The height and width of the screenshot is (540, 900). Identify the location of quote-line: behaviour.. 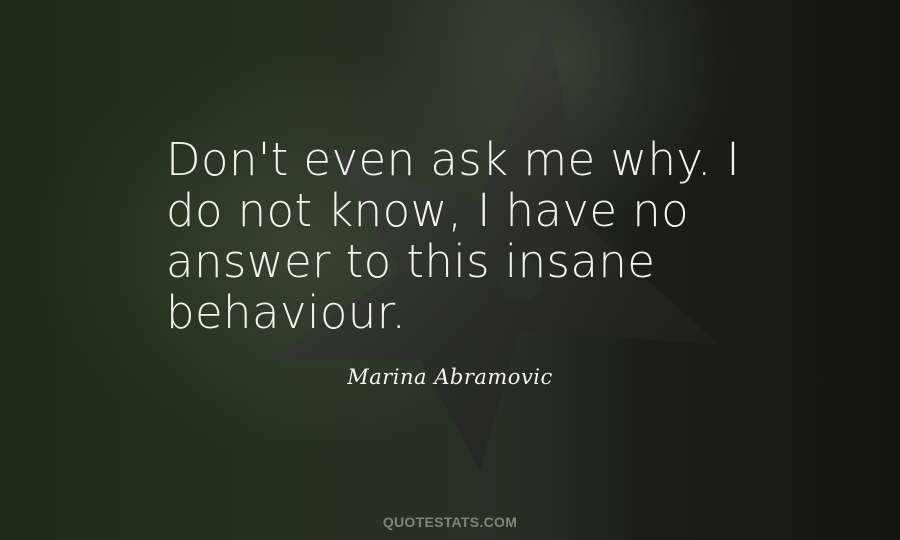
(286, 312).